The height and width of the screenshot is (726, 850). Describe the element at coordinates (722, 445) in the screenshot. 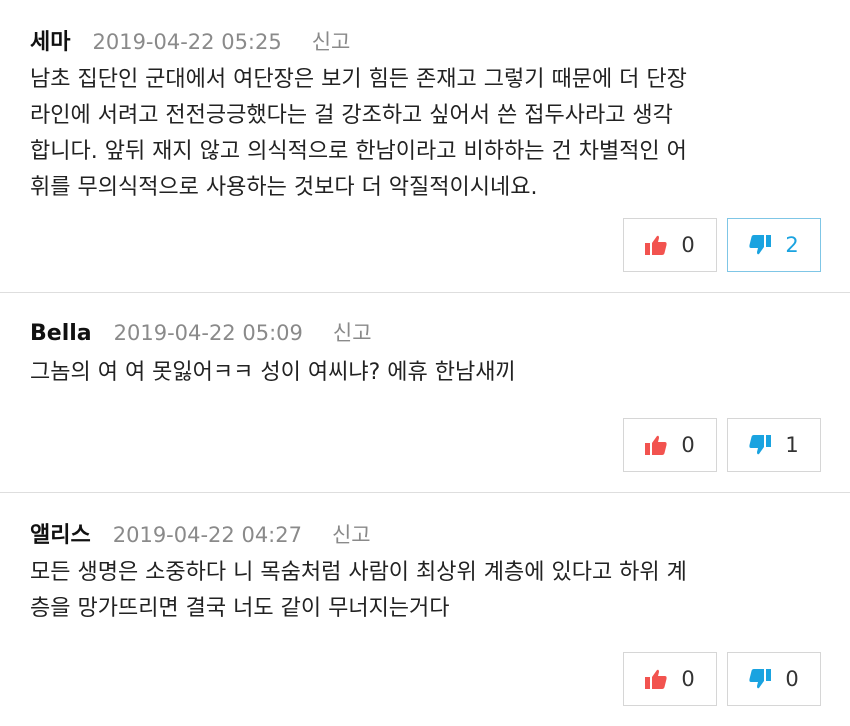

I see `vote-buttons: 0 1` at that location.